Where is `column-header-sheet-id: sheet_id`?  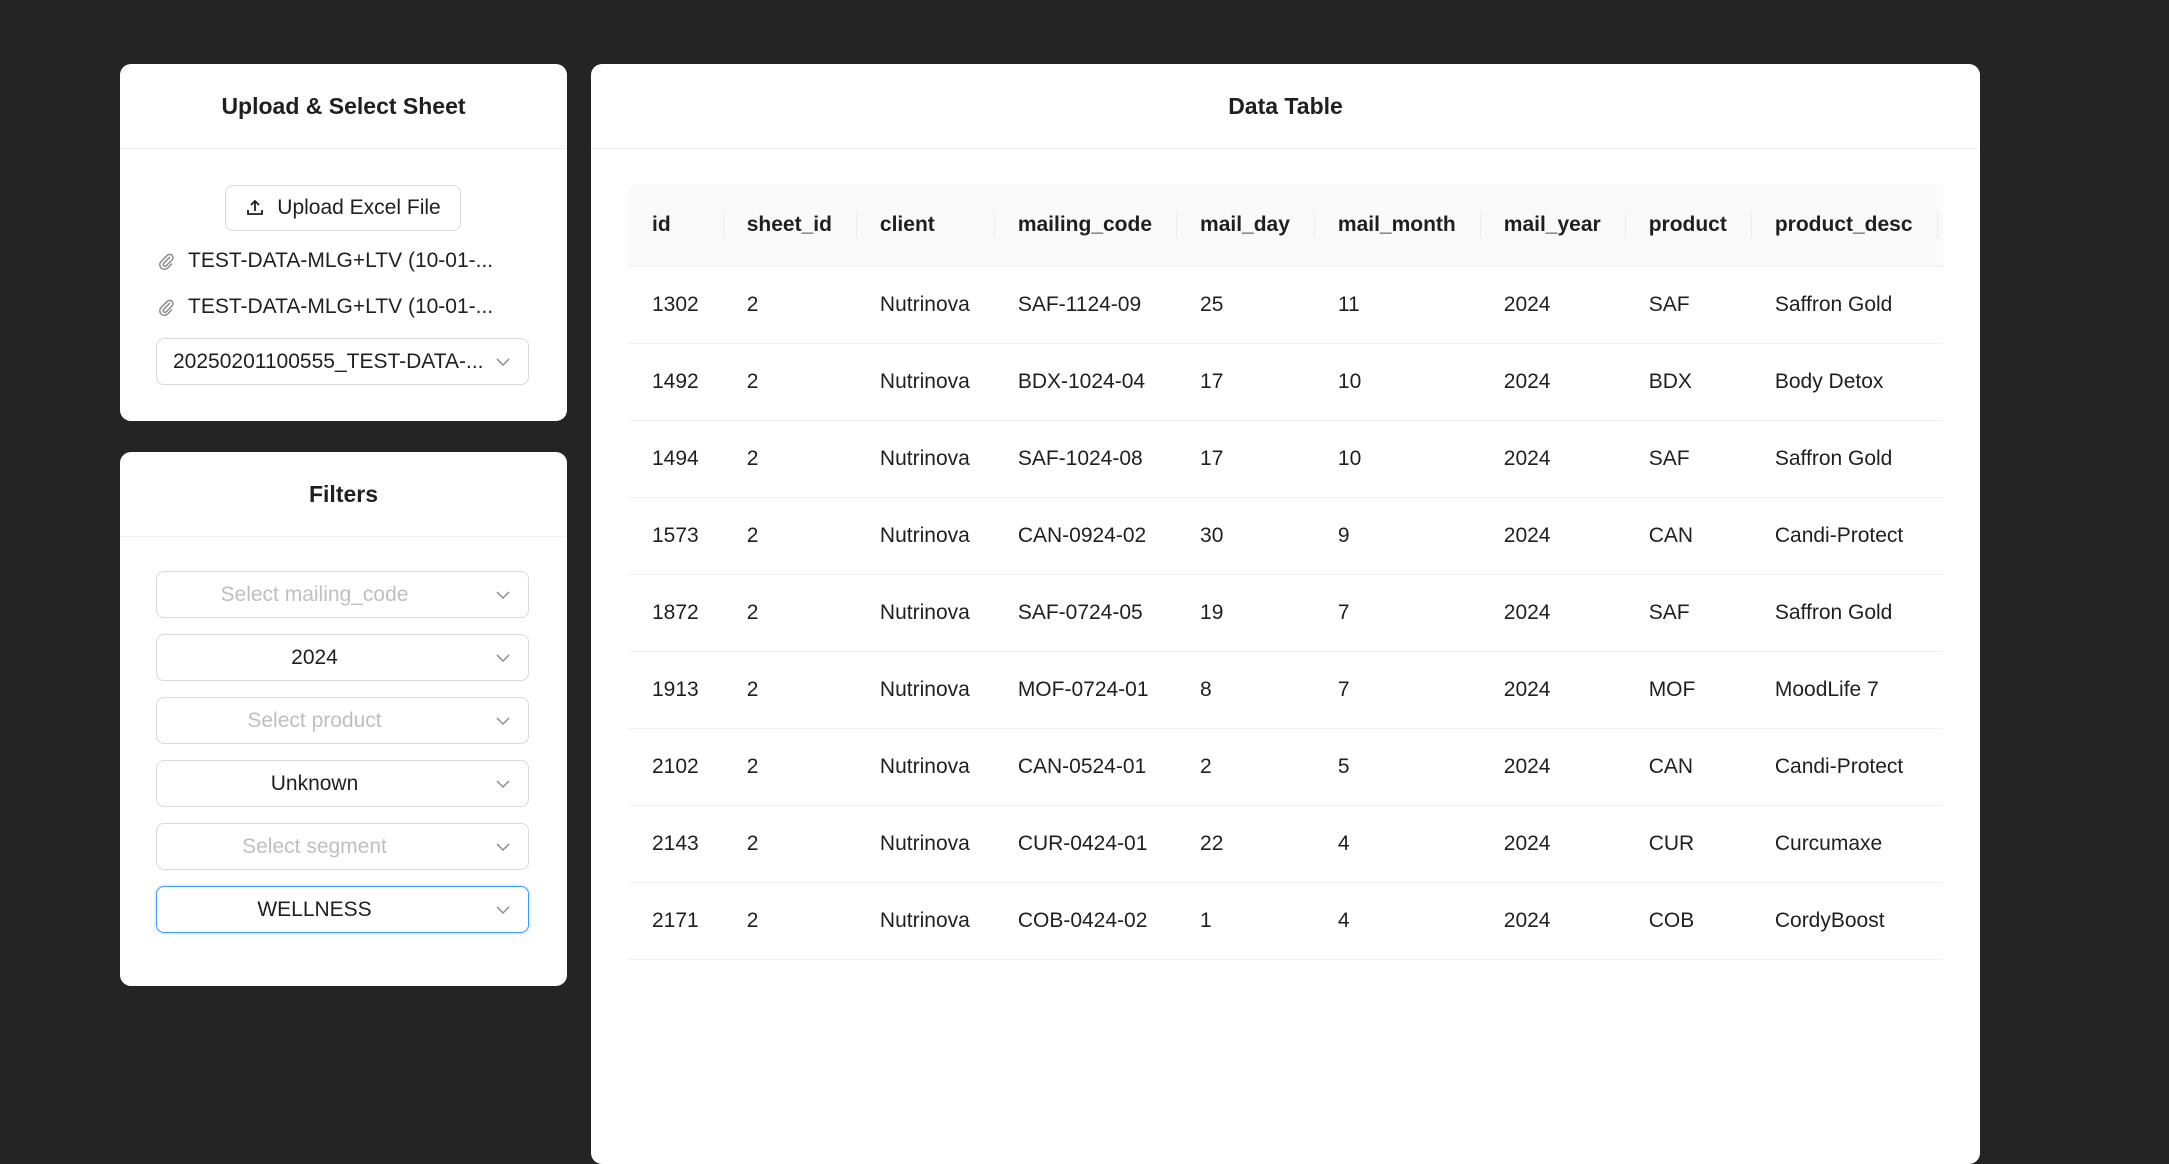 column-header-sheet-id: sheet_id is located at coordinates (789, 225).